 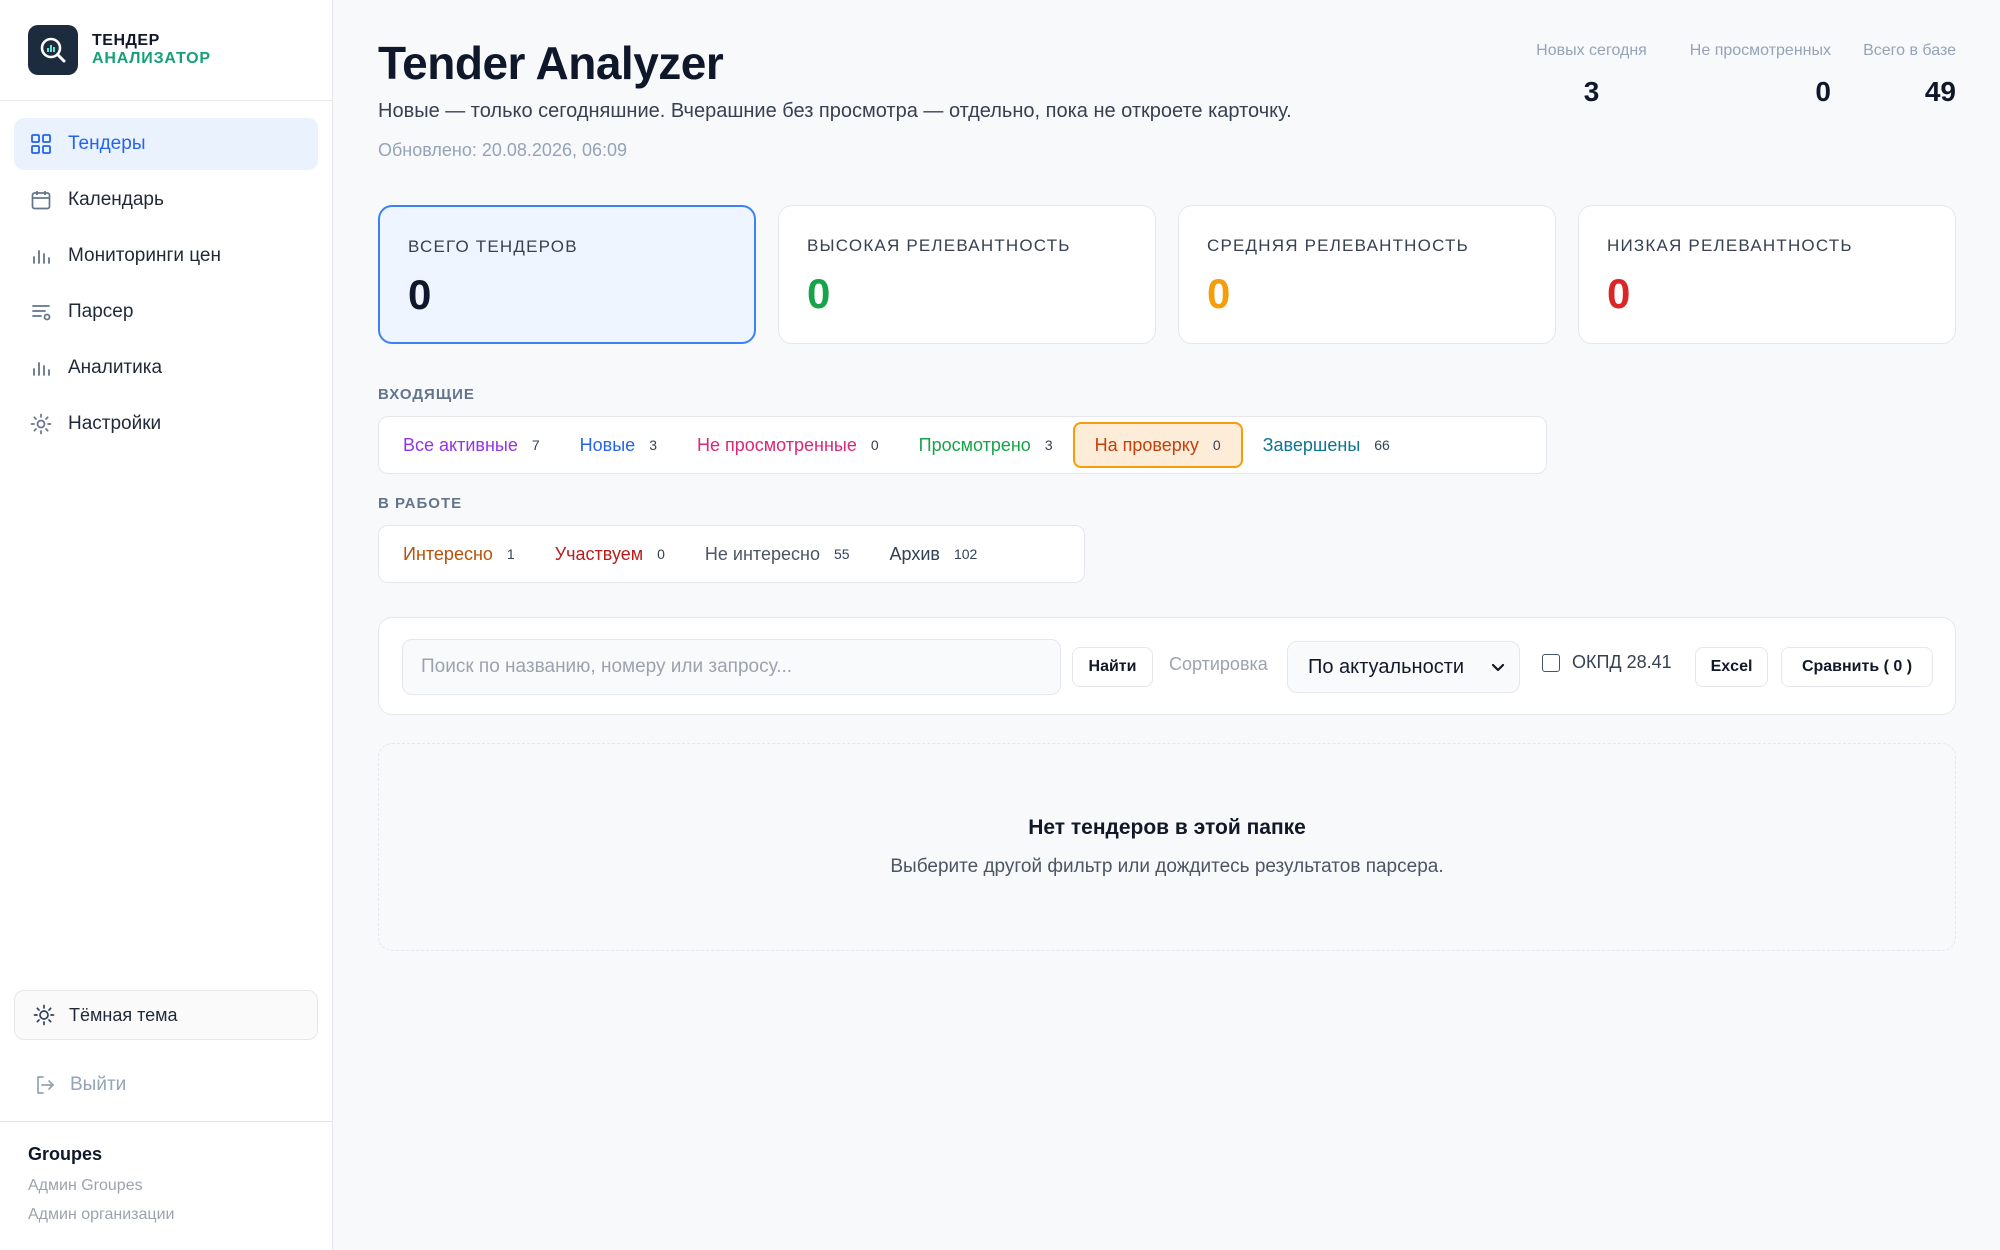 What do you see at coordinates (41, 200) in the screenshot?
I see `calendar-icon` at bounding box center [41, 200].